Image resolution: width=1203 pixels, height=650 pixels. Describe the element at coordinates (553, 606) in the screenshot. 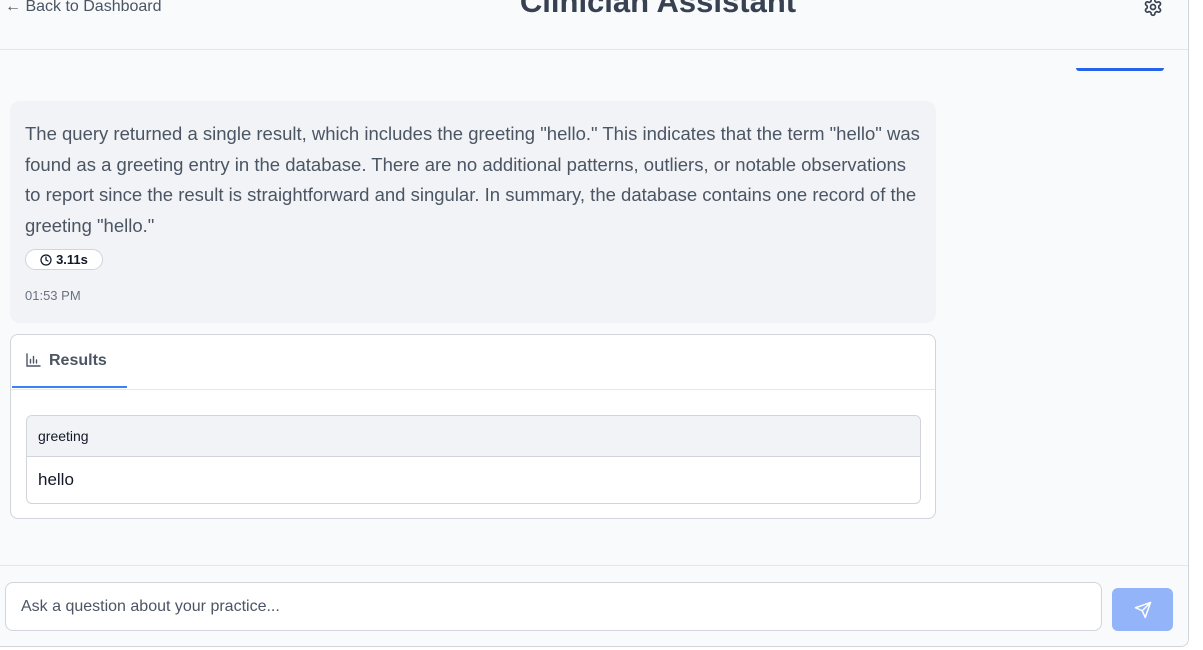

I see `question-input` at that location.